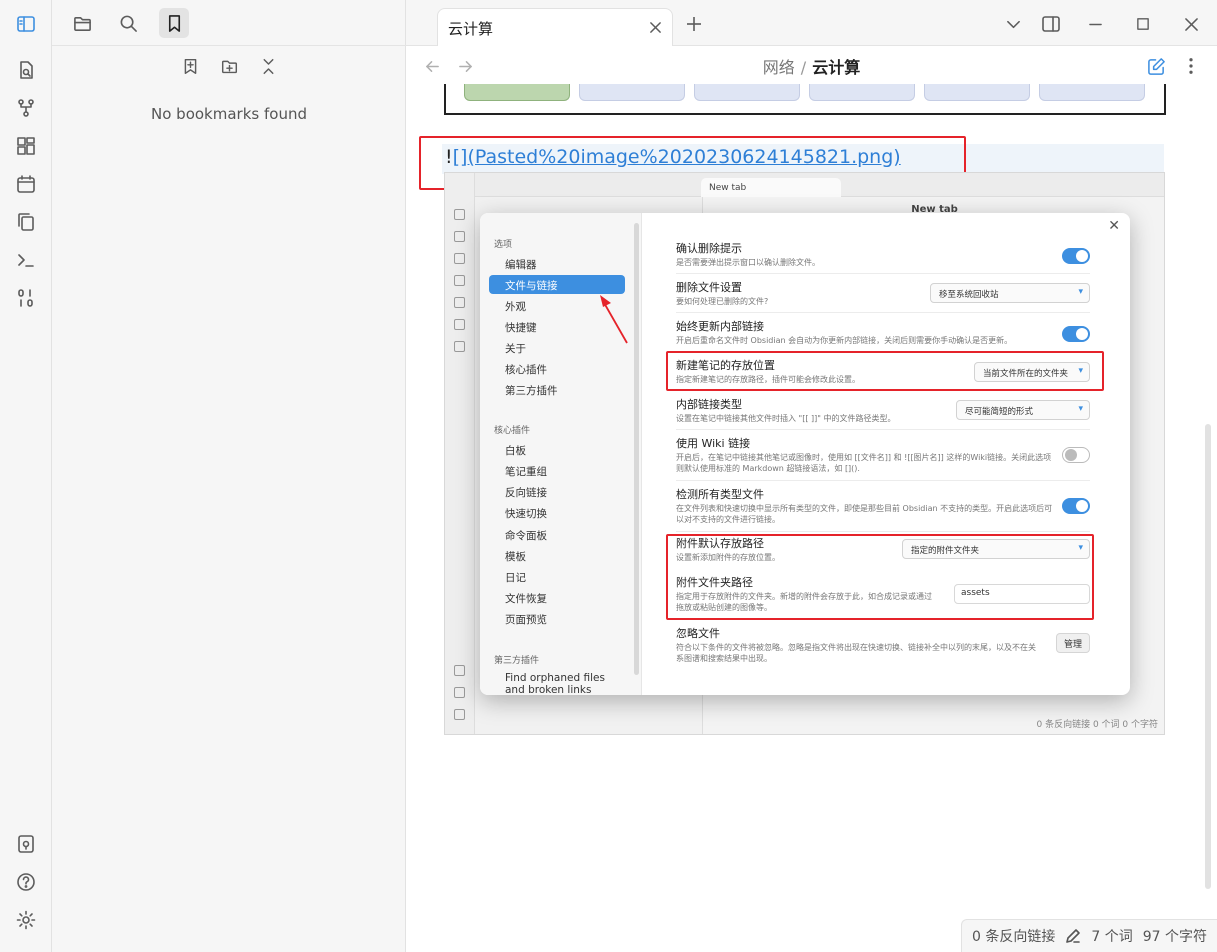  Describe the element at coordinates (26, 920) in the screenshot. I see `settings-gear-icon` at that location.